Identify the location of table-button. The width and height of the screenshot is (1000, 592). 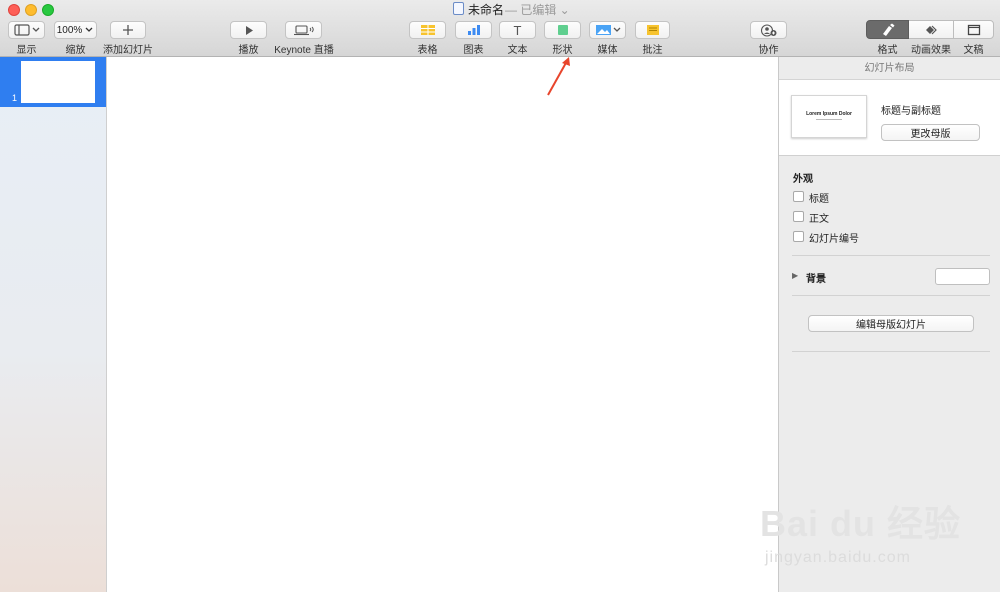
(427, 30).